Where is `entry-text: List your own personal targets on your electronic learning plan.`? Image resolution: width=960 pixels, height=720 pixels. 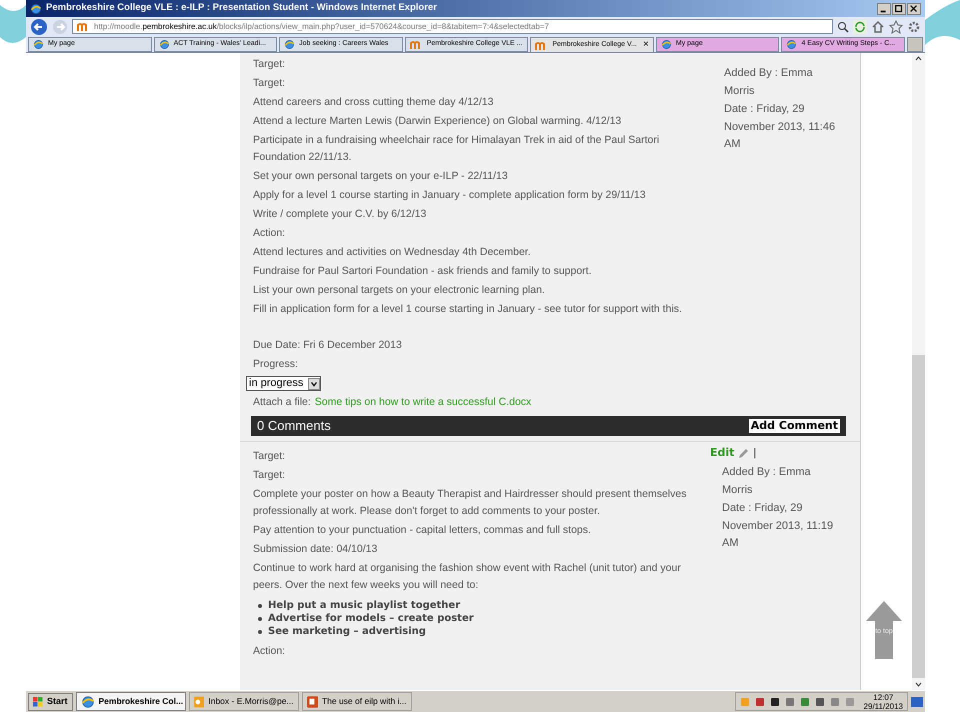 entry-text: List your own personal targets on your electronic learning plan. is located at coordinates (399, 290).